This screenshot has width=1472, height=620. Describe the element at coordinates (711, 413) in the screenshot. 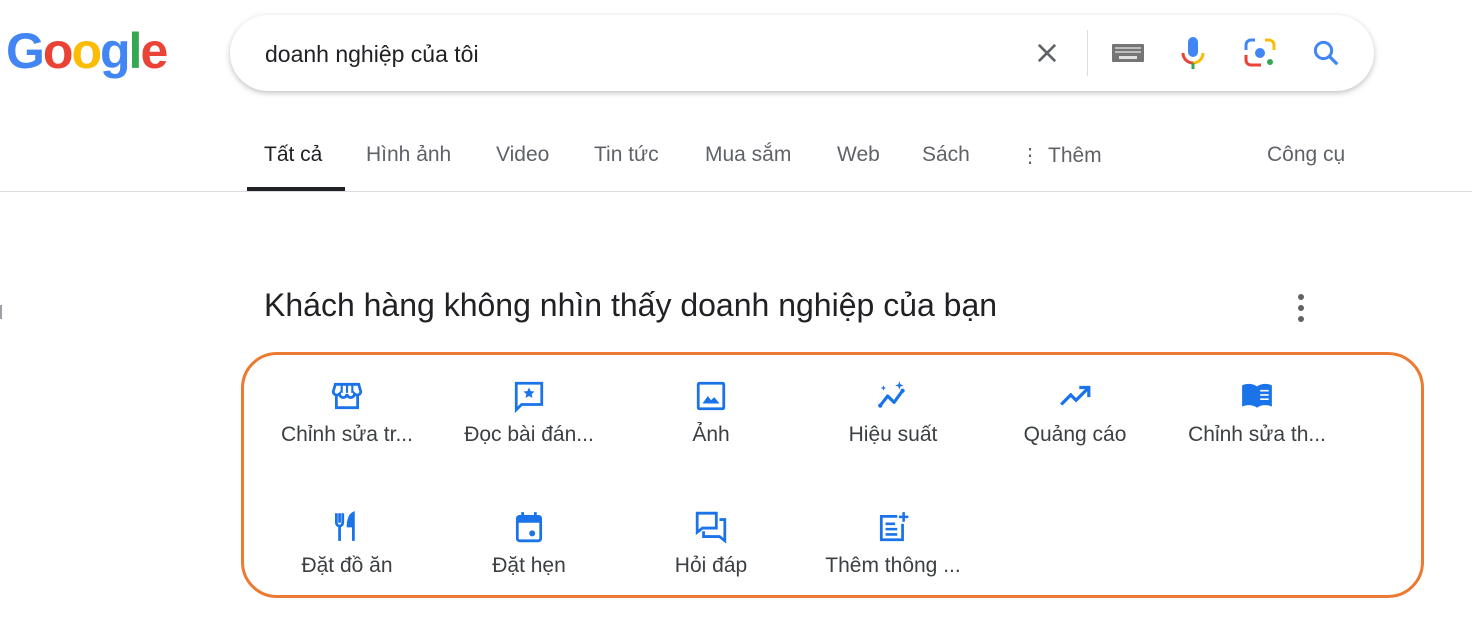

I see `action-photos: Ảnh` at that location.